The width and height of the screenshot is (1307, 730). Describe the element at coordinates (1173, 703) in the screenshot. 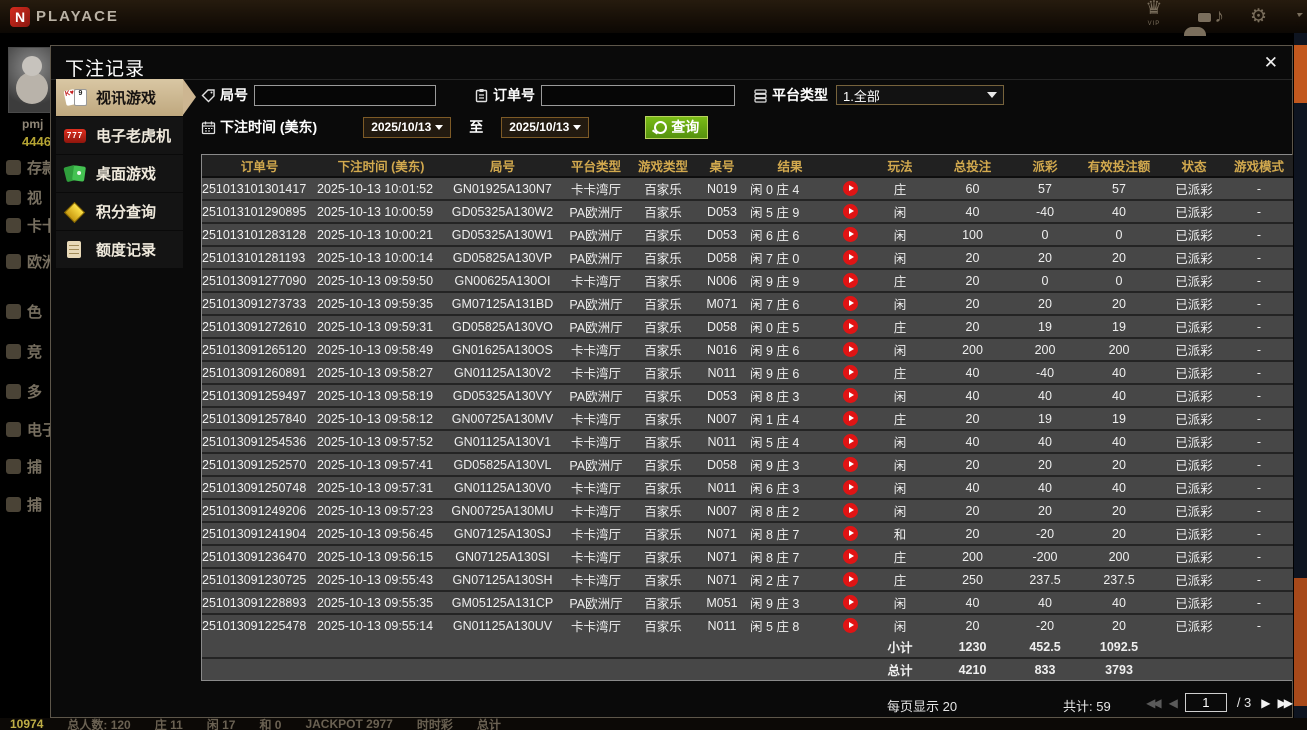

I see `prev-page-button: ◀` at that location.